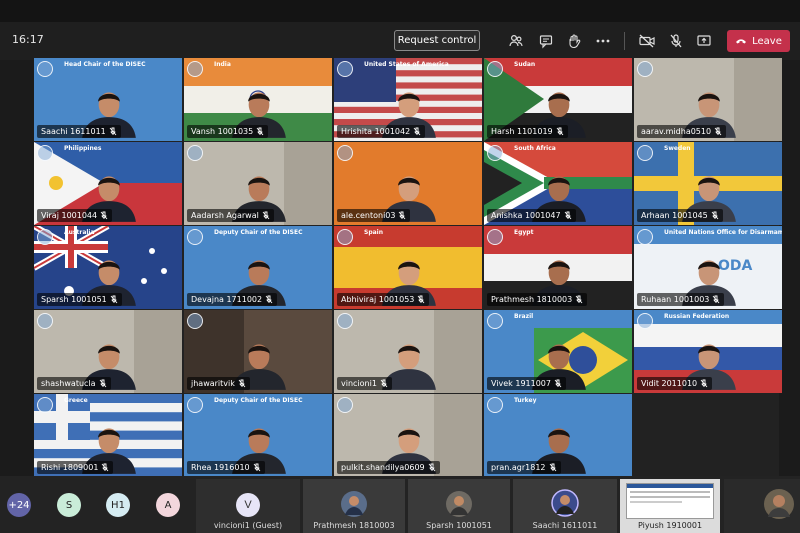  I want to click on tile-title: United States of America, so click(406, 64).